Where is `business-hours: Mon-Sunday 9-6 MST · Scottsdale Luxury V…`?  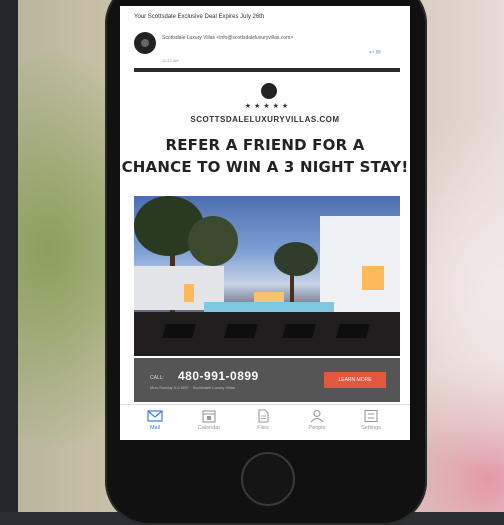 business-hours: Mon-Sunday 9-6 MST · Scottsdale Luxury V… is located at coordinates (193, 387).